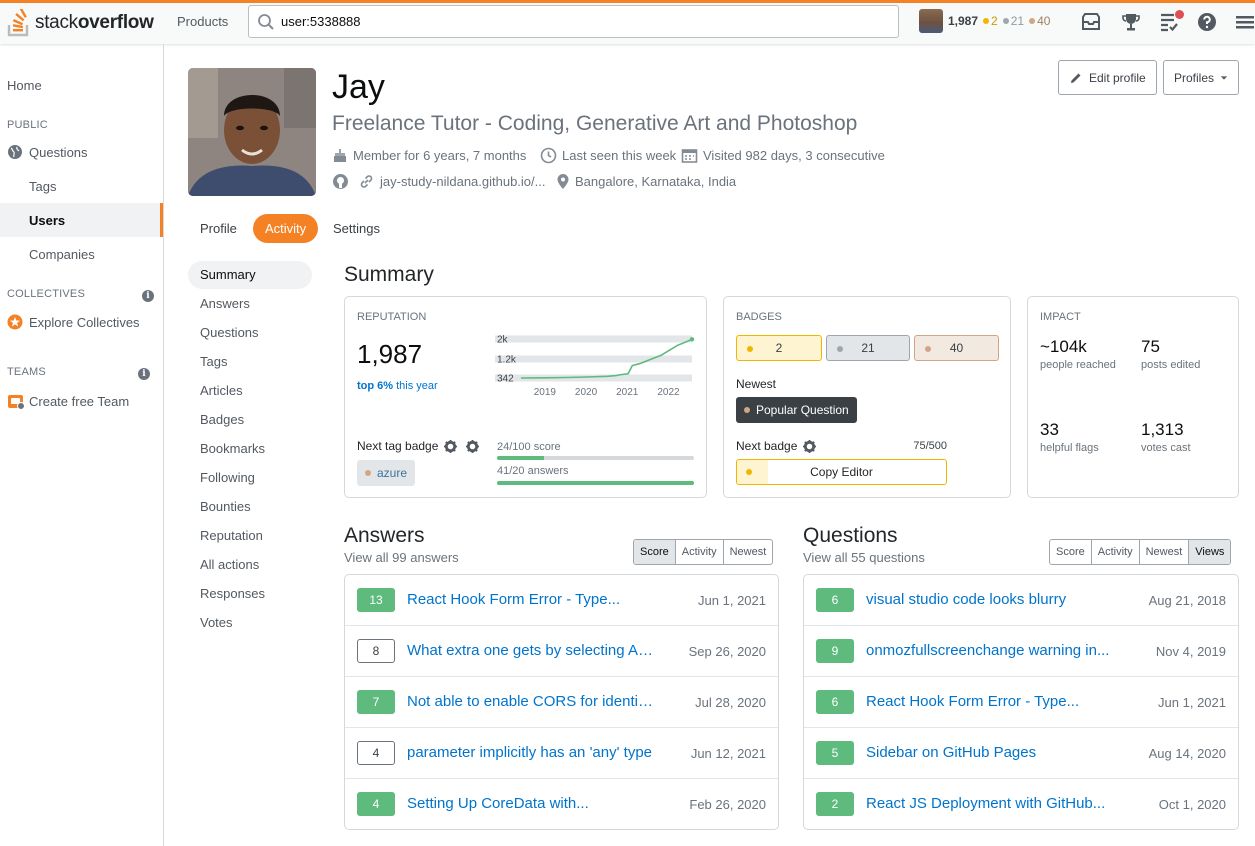  What do you see at coordinates (984, 21) in the screenshot?
I see `user-card: 1,987 2 21 40` at bounding box center [984, 21].